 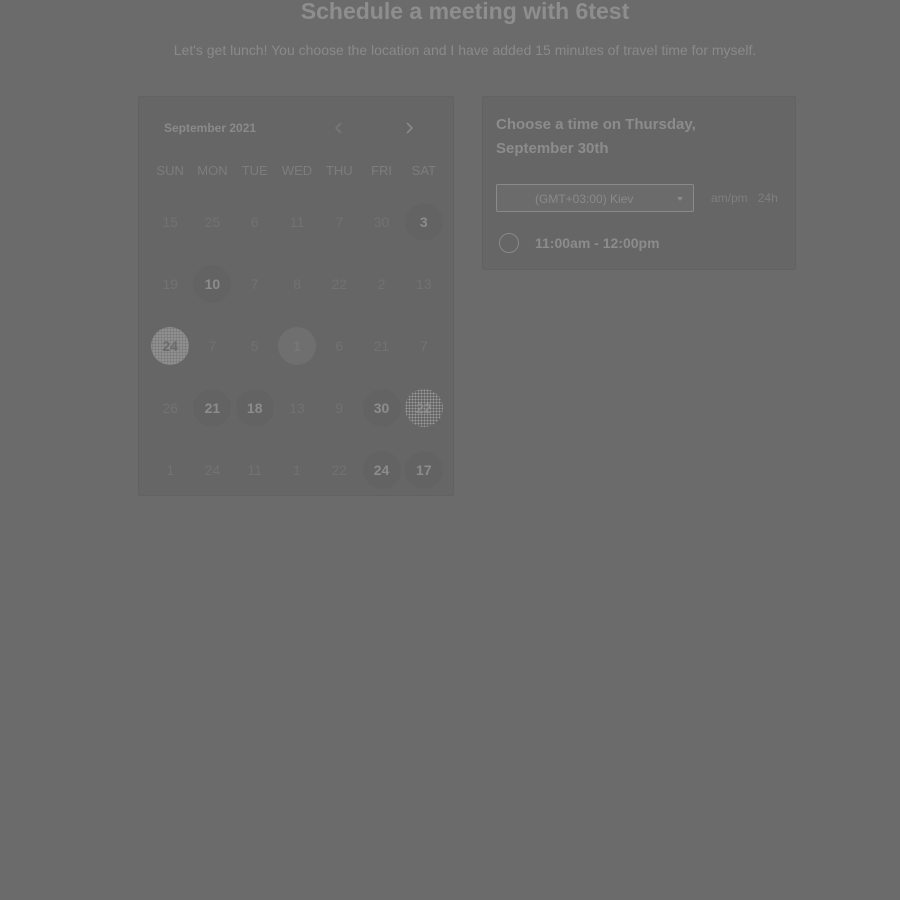 I want to click on calendar-day-number: 19, so click(x=170, y=284).